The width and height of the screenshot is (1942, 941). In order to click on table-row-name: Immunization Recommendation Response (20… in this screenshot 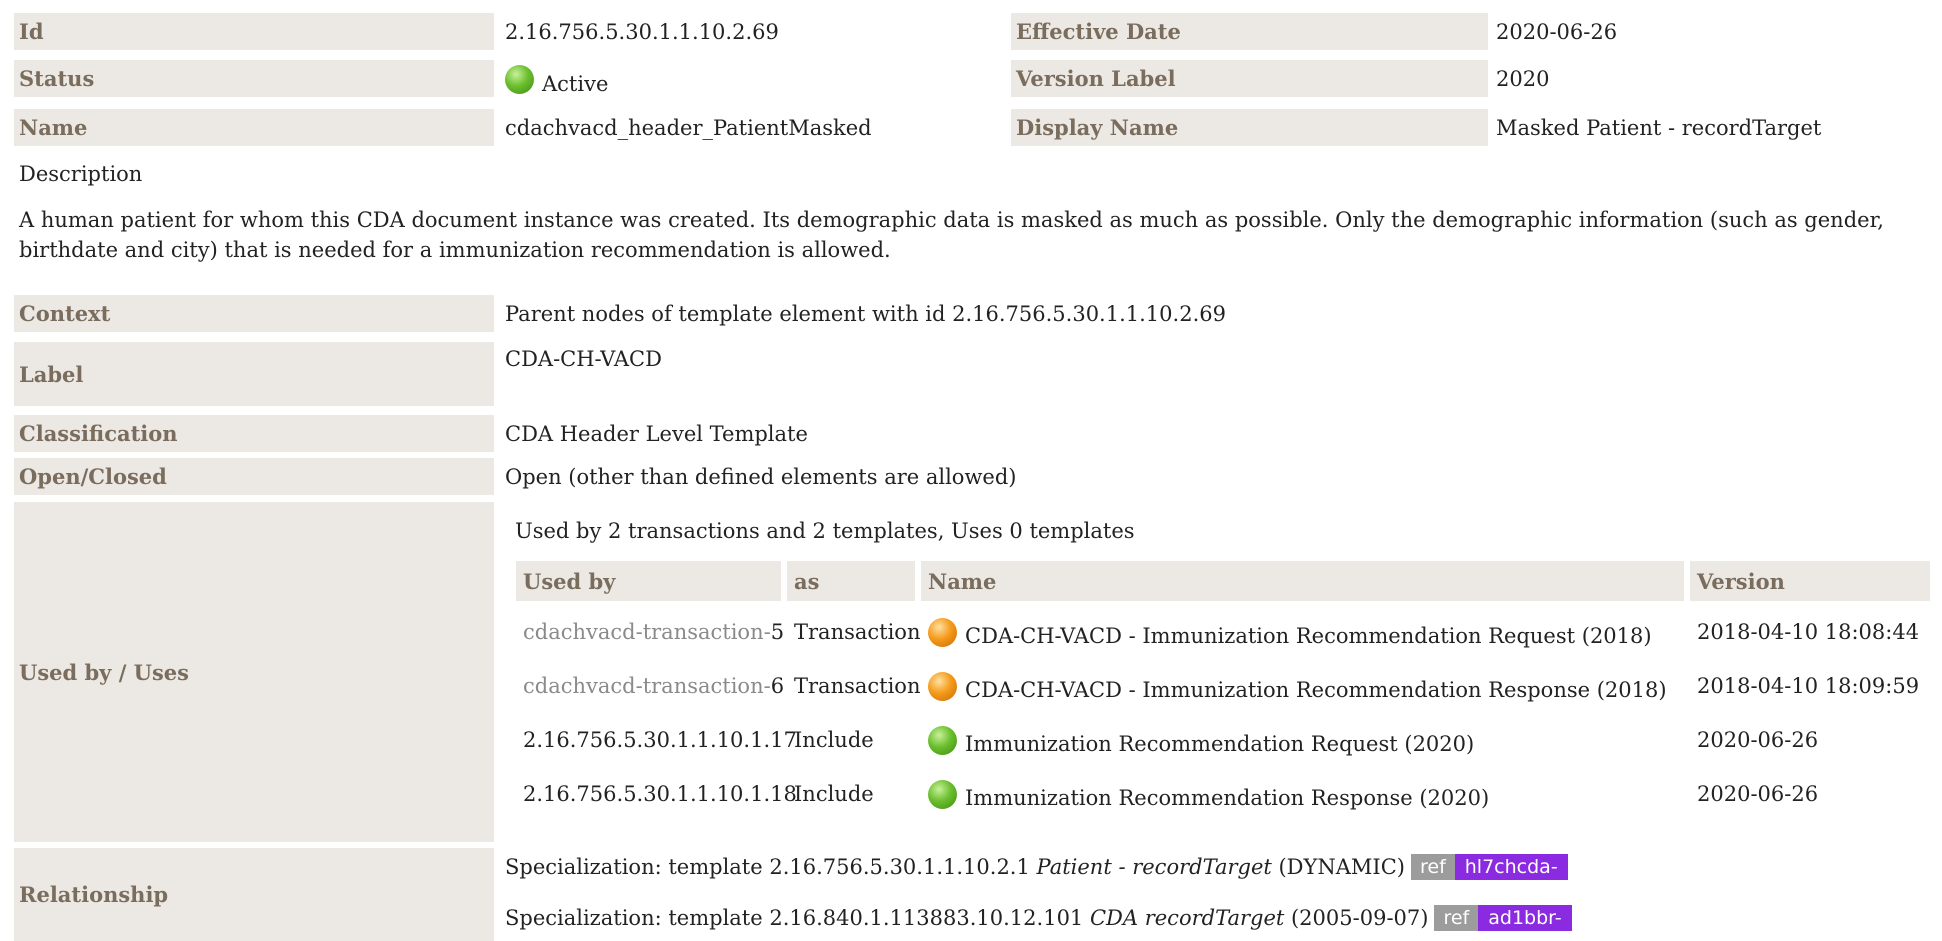, I will do `click(1208, 794)`.